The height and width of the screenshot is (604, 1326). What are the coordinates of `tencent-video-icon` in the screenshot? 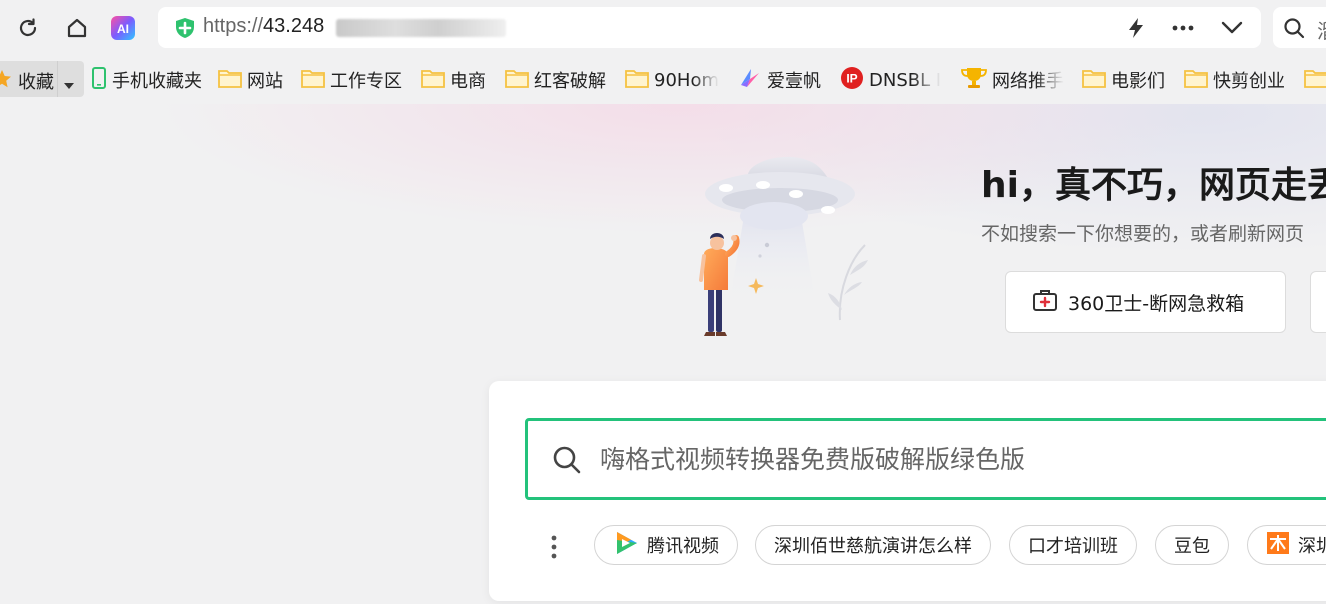 It's located at (626, 545).